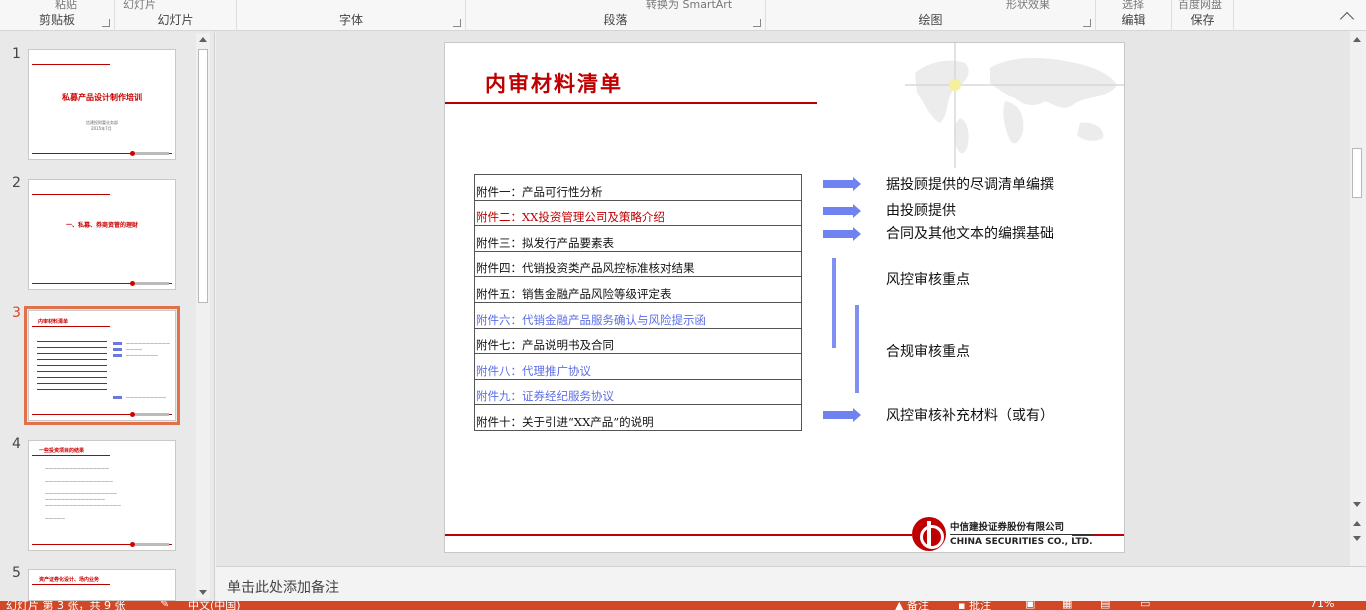  I want to click on attachment-item: 附件二：XX投资管理公司及策略介绍, so click(638, 213).